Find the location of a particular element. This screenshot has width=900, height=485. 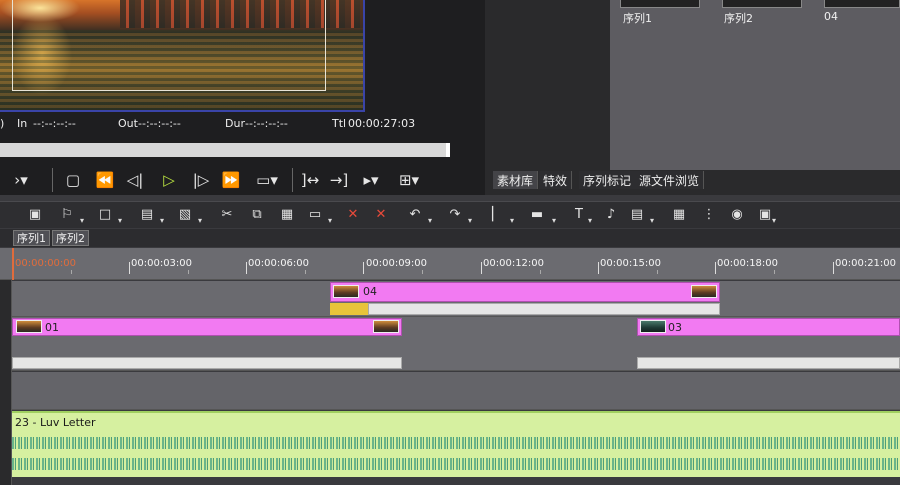

delete-icon: ✕ is located at coordinates (353, 215).